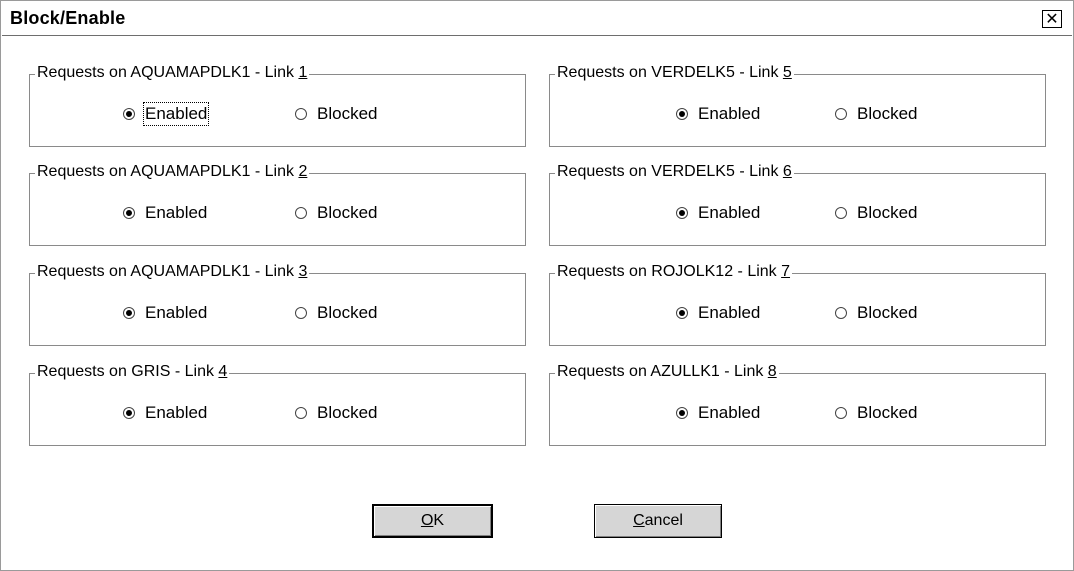 The image size is (1074, 571). What do you see at coordinates (639, 520) in the screenshot?
I see `cancel-mnemonic: C` at bounding box center [639, 520].